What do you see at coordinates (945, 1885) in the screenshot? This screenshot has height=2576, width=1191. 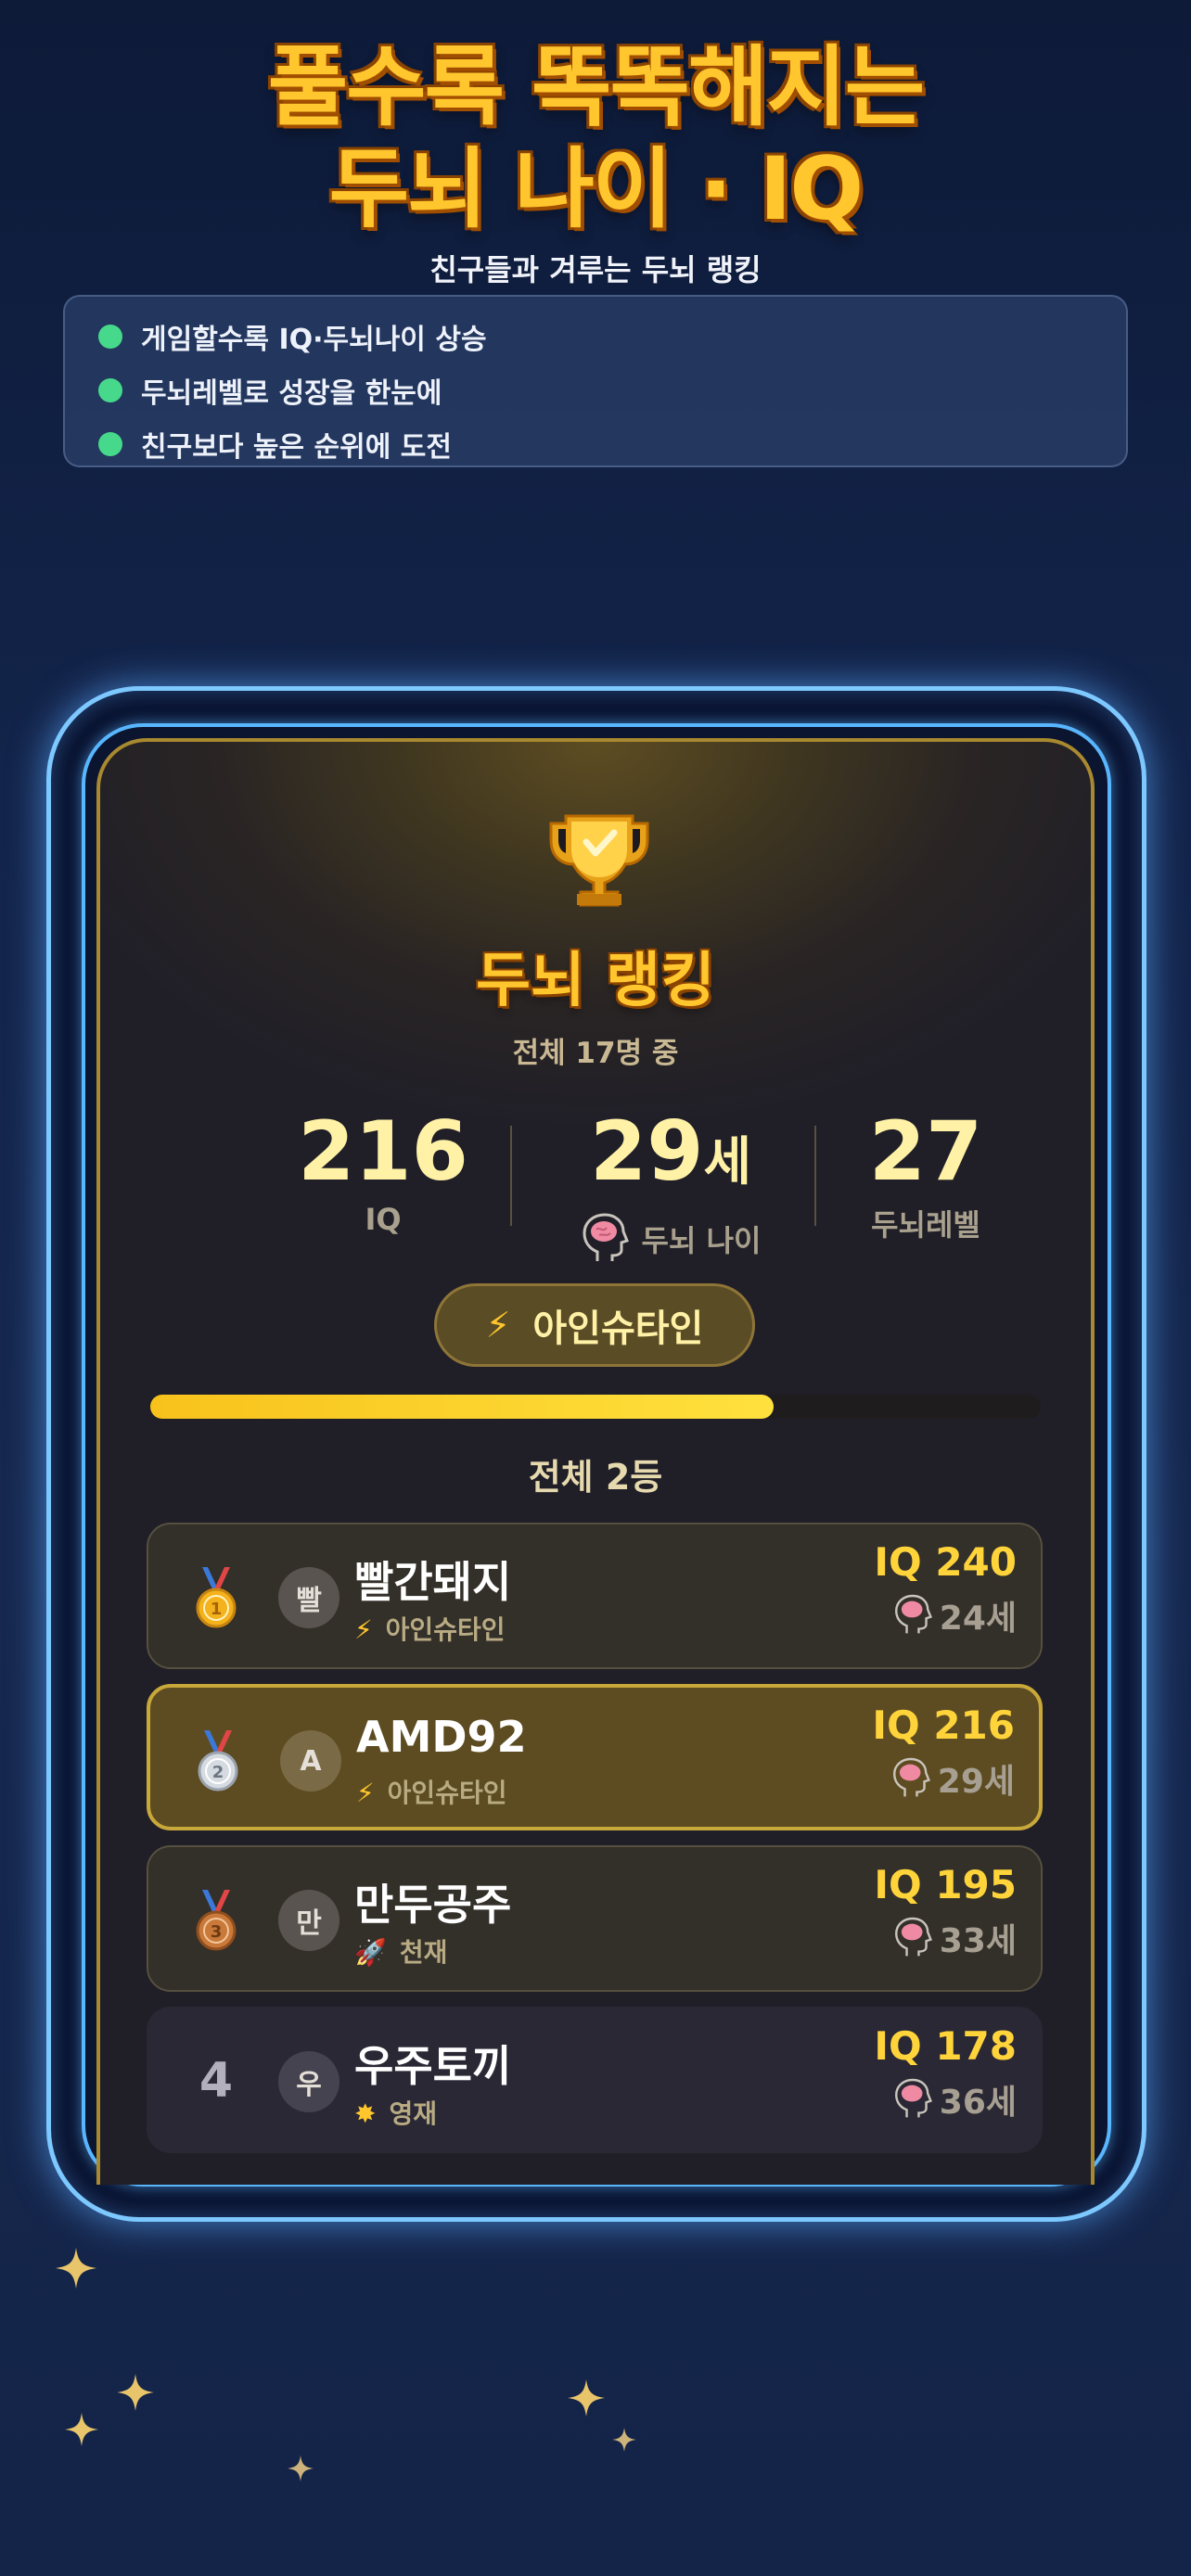 I see `player-iq: IQ 195` at bounding box center [945, 1885].